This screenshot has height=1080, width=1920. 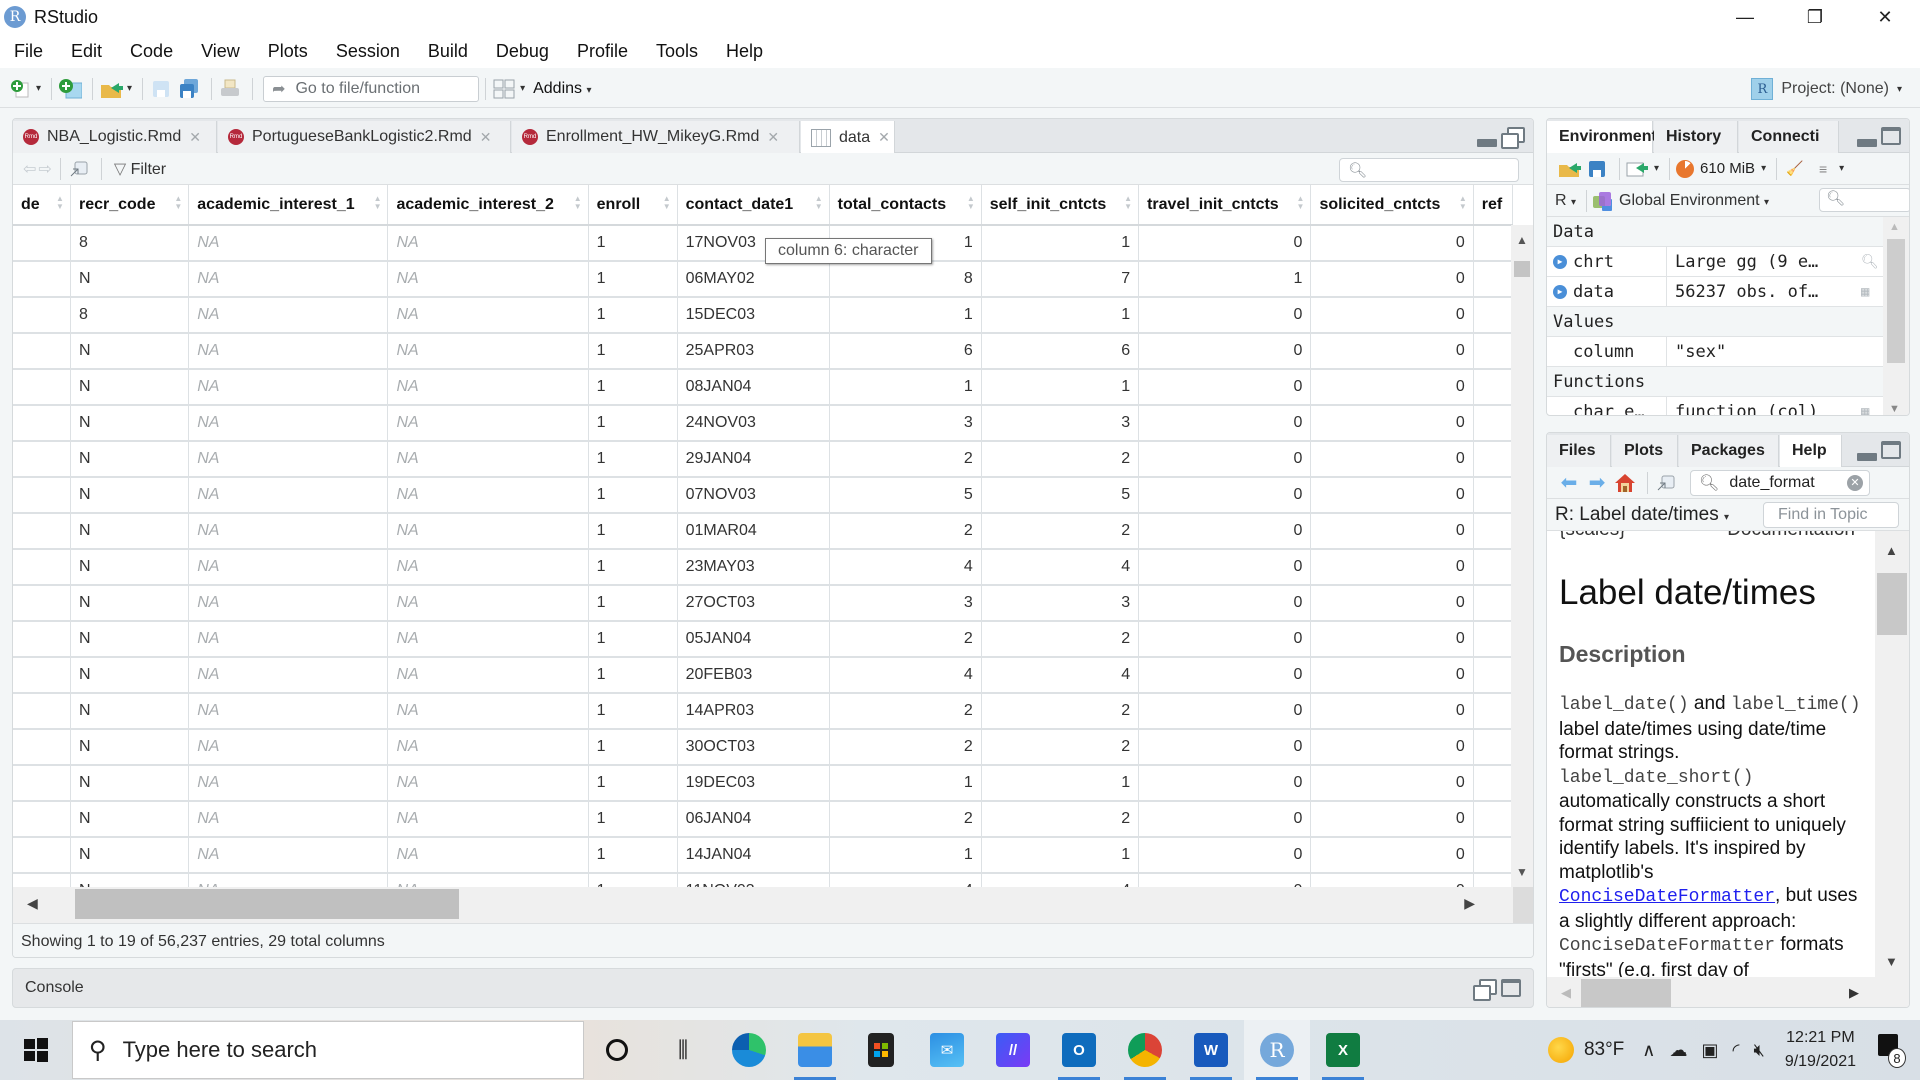 What do you see at coordinates (1579, 451) in the screenshot?
I see `tab-files: Files` at bounding box center [1579, 451].